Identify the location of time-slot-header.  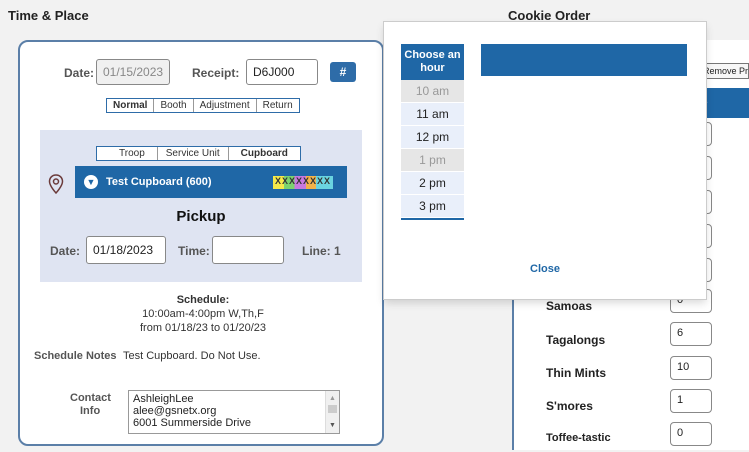
(584, 60).